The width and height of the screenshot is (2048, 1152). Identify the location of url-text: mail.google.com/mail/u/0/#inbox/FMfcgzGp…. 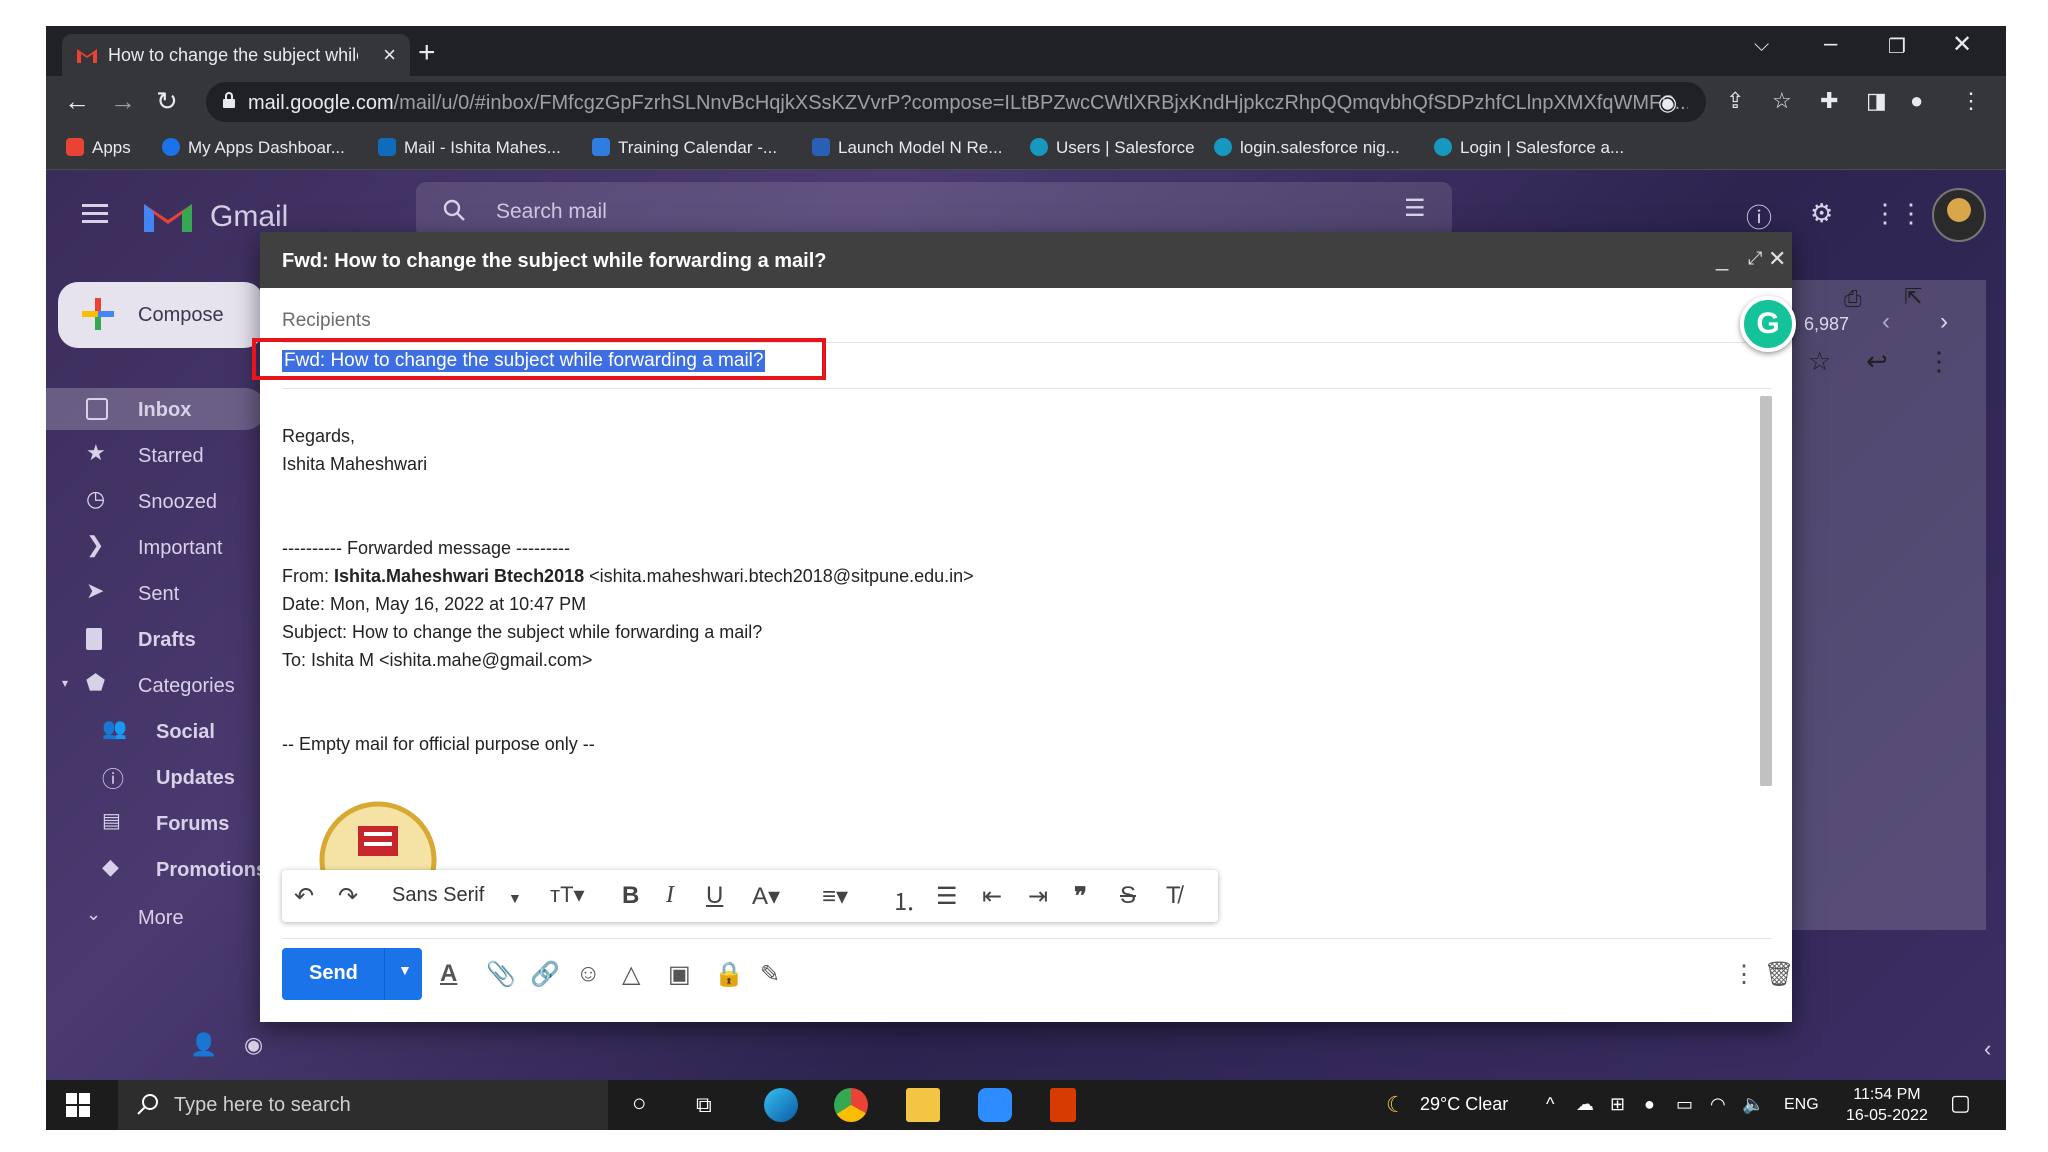
(968, 103).